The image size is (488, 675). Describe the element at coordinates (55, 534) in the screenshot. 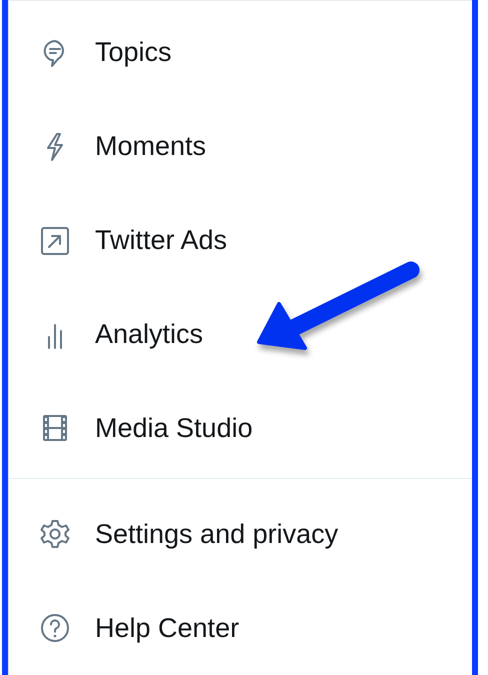

I see `settings-icon` at that location.